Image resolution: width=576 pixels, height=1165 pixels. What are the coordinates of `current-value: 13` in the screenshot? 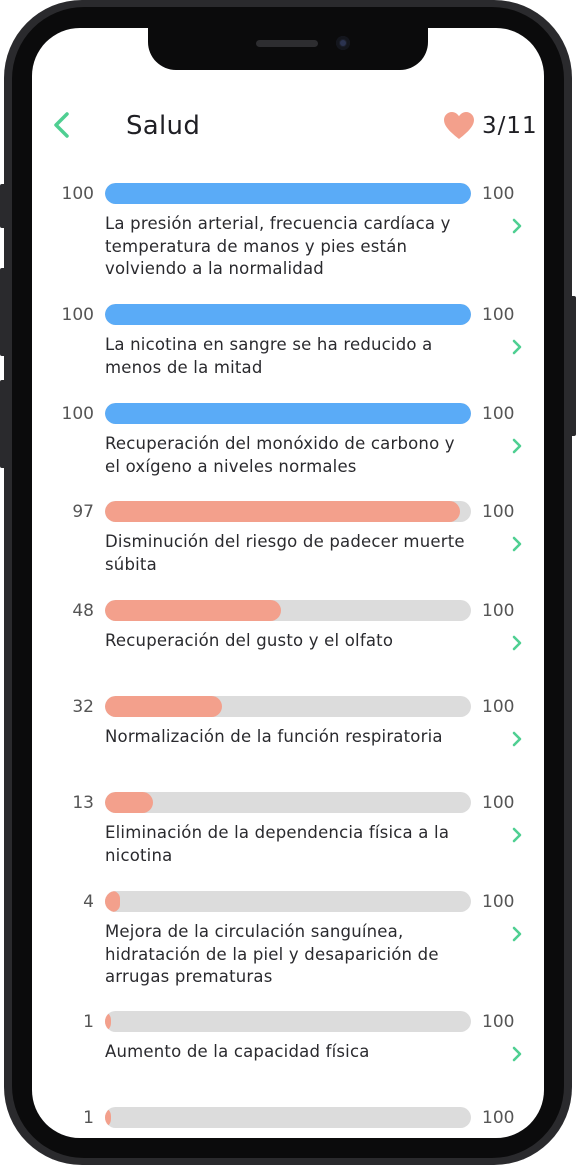 It's located at (83, 803).